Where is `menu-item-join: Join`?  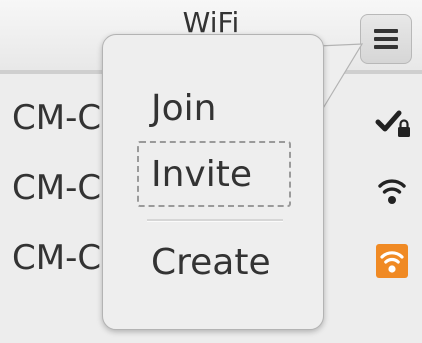 menu-item-join: Join is located at coordinates (183, 109).